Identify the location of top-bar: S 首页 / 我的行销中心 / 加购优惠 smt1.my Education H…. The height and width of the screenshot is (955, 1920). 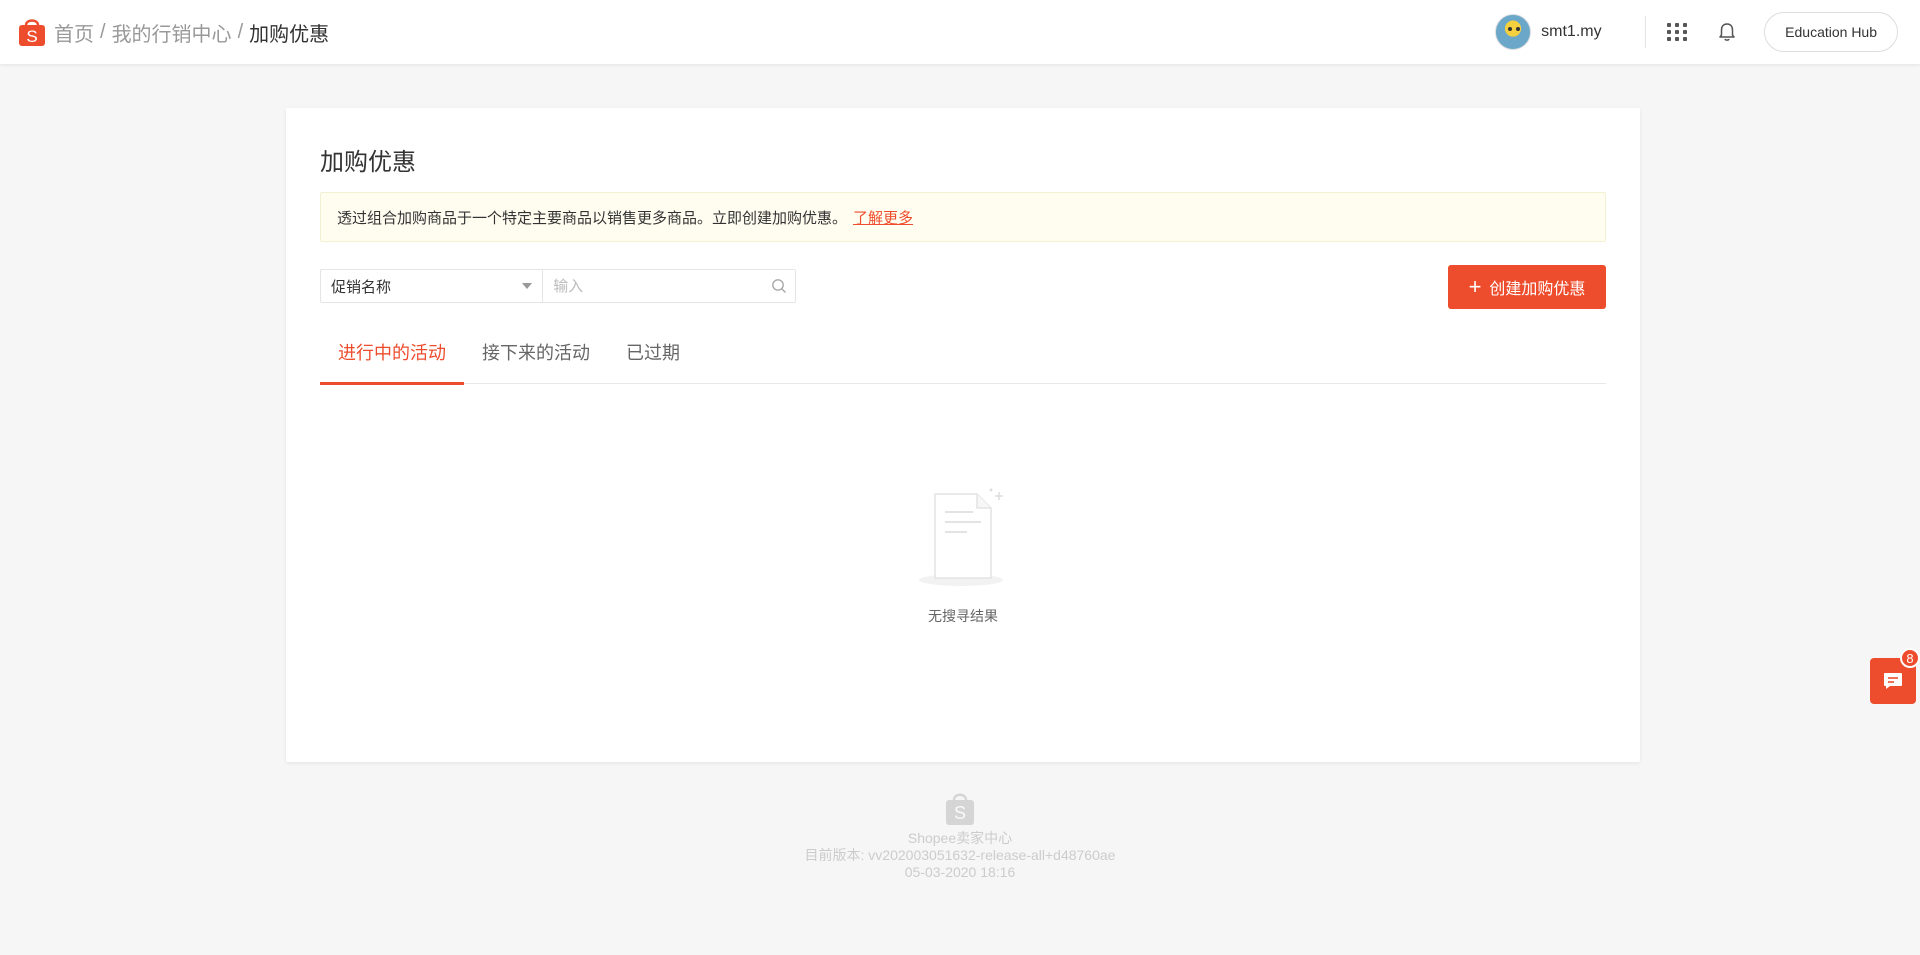
(960, 32).